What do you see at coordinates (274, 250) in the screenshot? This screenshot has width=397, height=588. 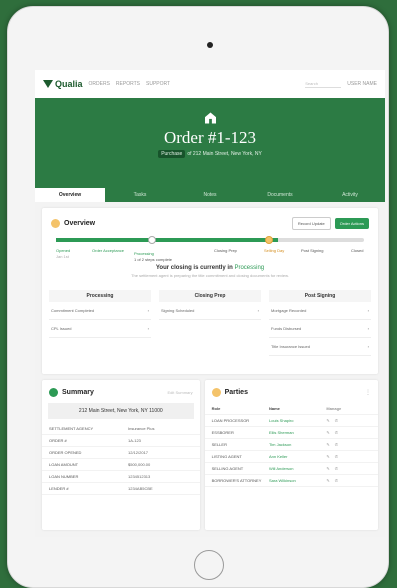 I see `stage-selling-day: Selling Day` at bounding box center [274, 250].